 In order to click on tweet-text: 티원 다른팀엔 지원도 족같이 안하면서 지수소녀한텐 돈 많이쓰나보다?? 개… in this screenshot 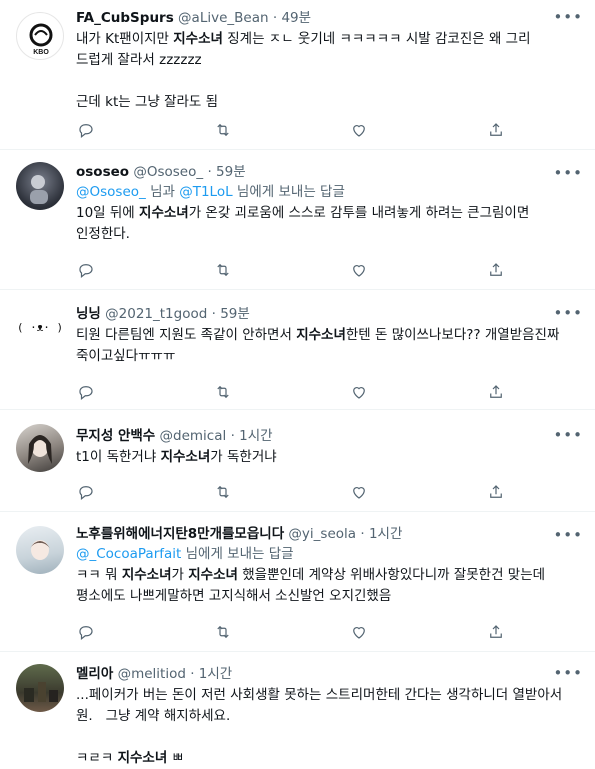, I will do `click(320, 345)`.